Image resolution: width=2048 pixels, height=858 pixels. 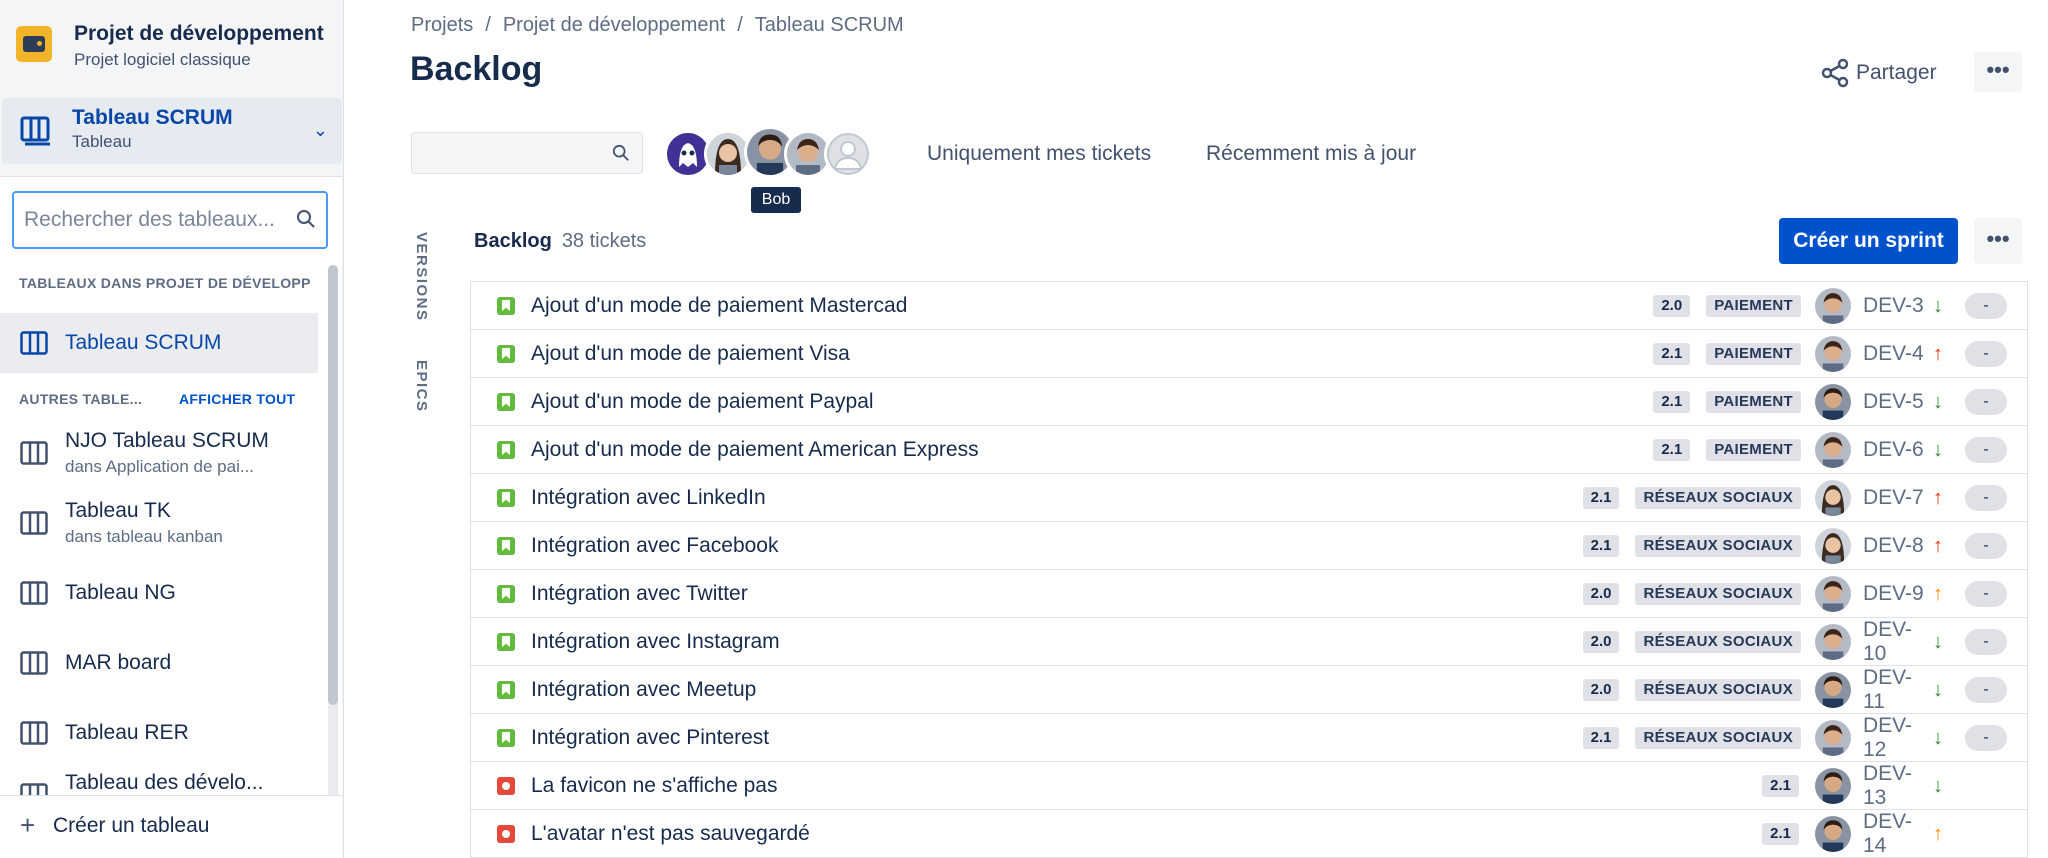 I want to click on tab-versions: VERSIONS, so click(x=421, y=277).